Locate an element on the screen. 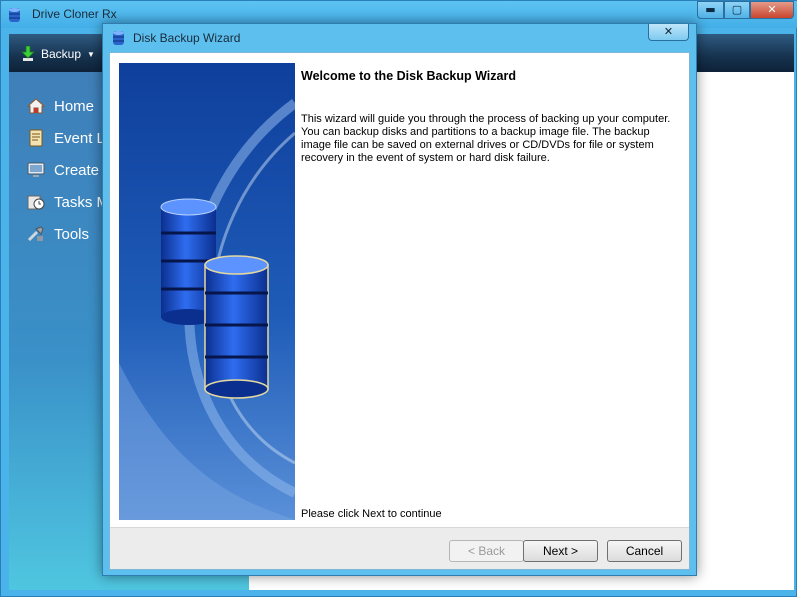 This screenshot has height=597, width=797. chevron-down-icon: ▼ is located at coordinates (91, 54).